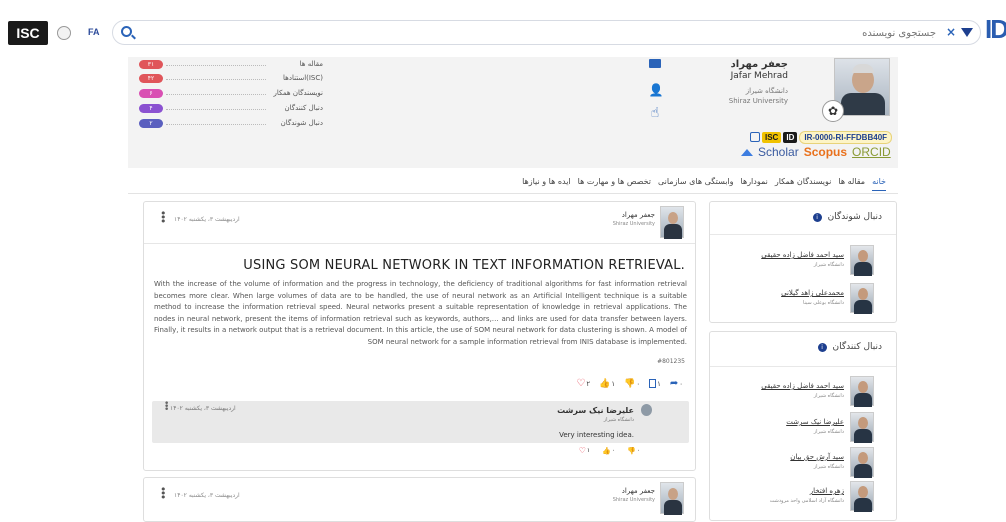  I want to click on heart-reaction: ♡ ۱, so click(584, 450).